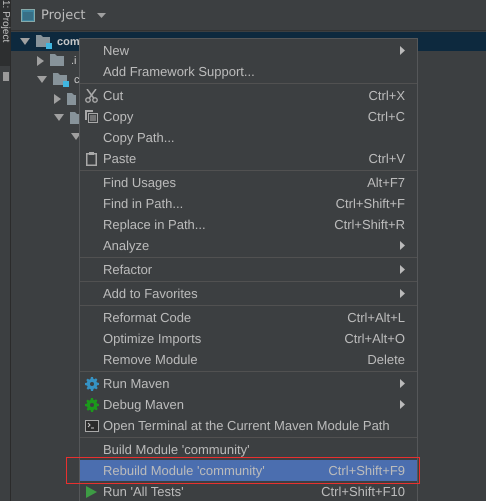 This screenshot has width=486, height=501. Describe the element at coordinates (63, 15) in the screenshot. I see `panel-title: Project` at that location.